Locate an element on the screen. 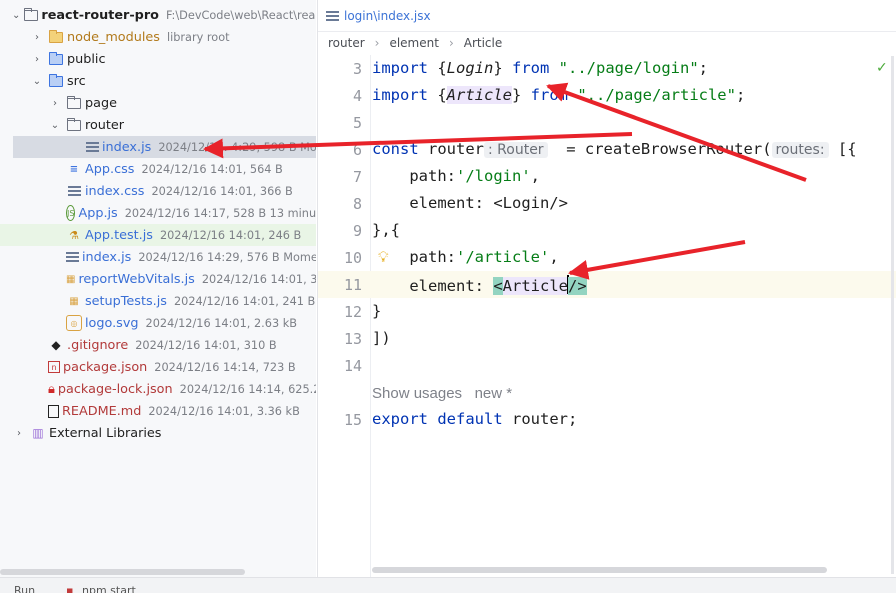 The image size is (896, 593). arrow-to-import-article is located at coordinates (676, 132).